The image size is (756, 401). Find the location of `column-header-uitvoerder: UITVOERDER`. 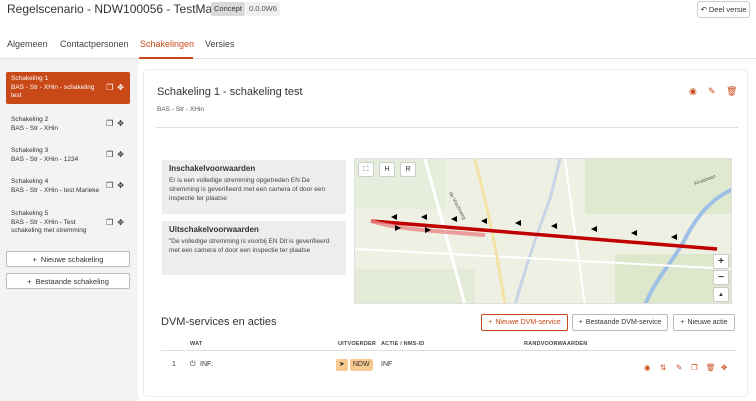

column-header-uitvoerder: UITVOERDER is located at coordinates (357, 344).